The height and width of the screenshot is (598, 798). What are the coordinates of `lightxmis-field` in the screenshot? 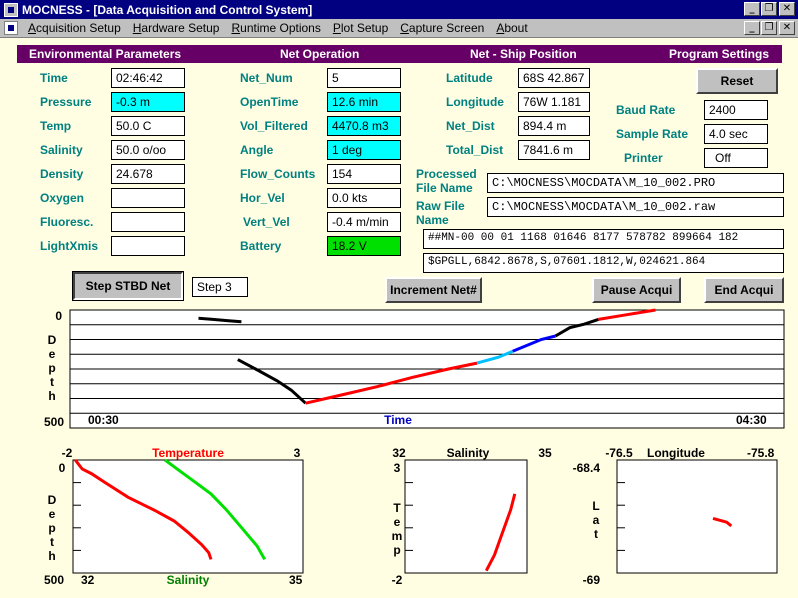 It's located at (148, 246).